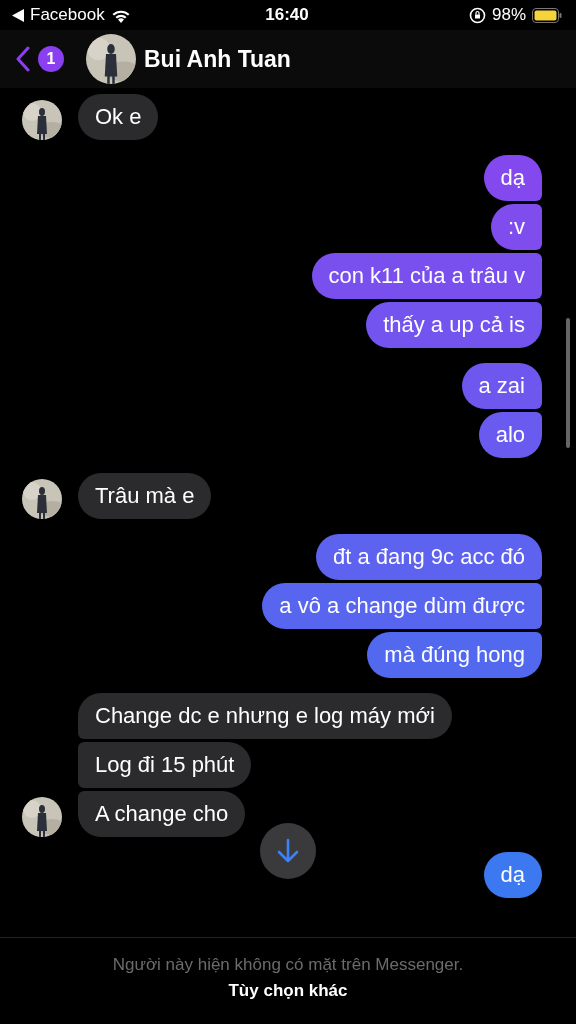  I want to click on more-options-link: Tùy chọn khác, so click(288, 990).